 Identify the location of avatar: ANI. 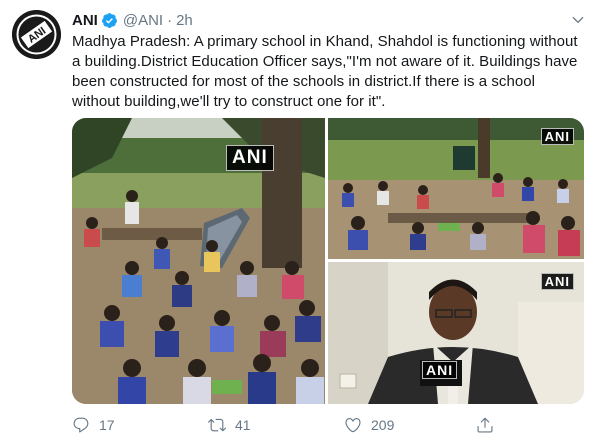
(36, 34).